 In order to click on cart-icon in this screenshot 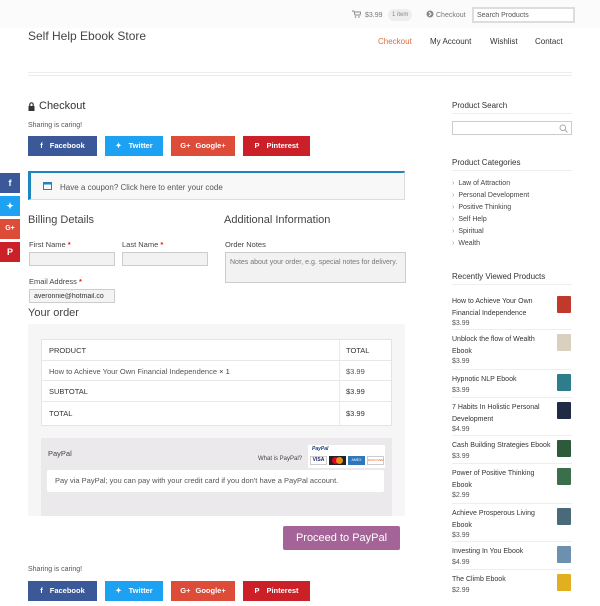, I will do `click(357, 15)`.